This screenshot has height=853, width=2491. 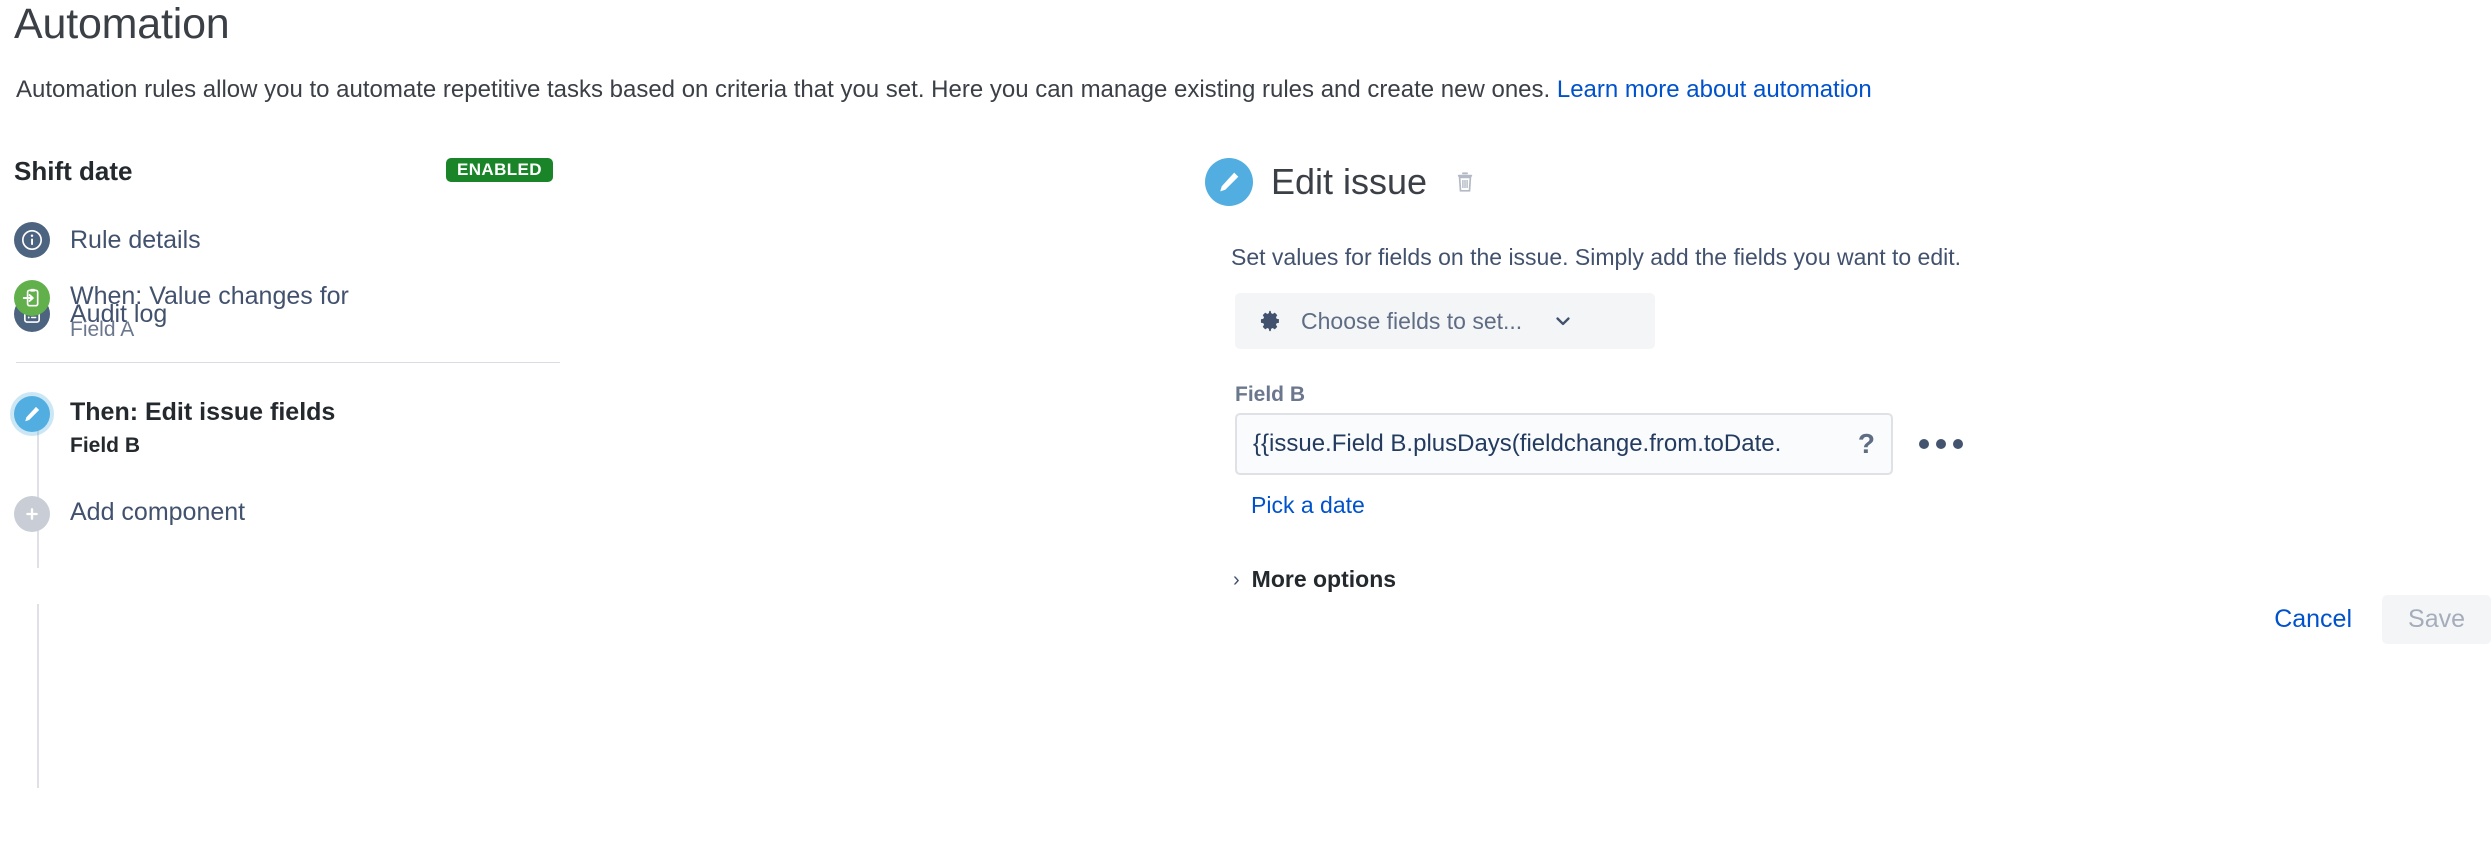 I want to click on panel-actions: Cancel Save, so click(x=2378, y=619).